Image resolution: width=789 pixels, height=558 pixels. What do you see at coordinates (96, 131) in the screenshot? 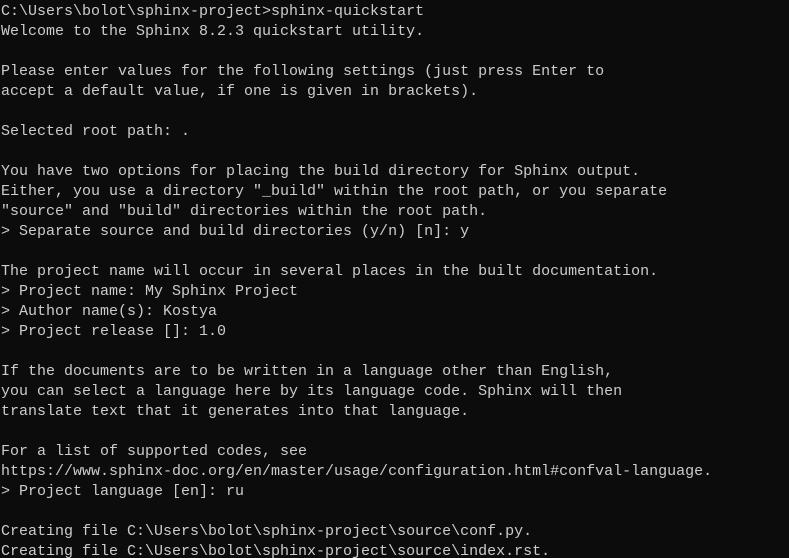
I see `terminal-line: Selected root path: .` at bounding box center [96, 131].